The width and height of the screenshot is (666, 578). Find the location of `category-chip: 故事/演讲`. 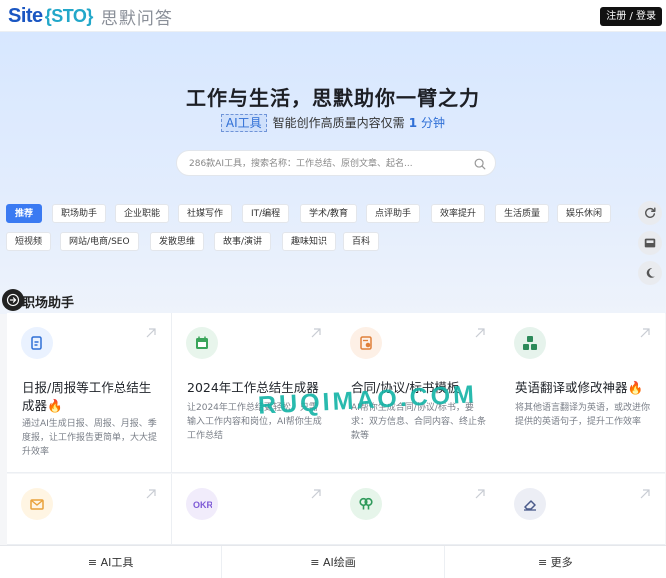

category-chip: 故事/演讲 is located at coordinates (243, 241).